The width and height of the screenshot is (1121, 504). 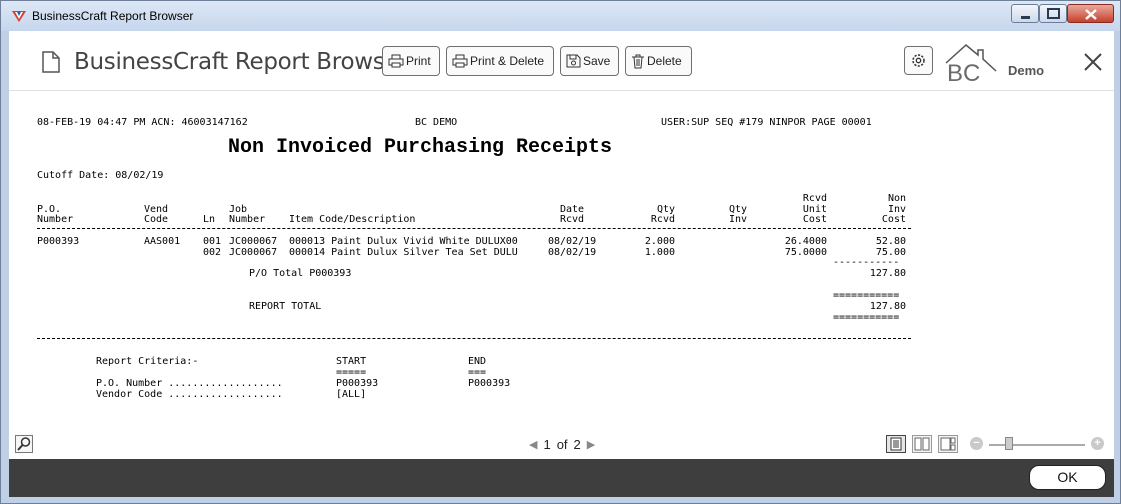 What do you see at coordinates (507, 61) in the screenshot?
I see `print-delete-label: Print & Delete` at bounding box center [507, 61].